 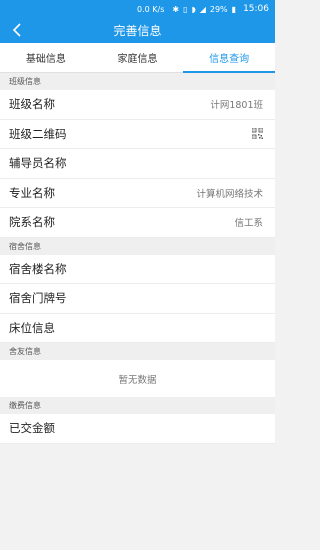 What do you see at coordinates (137, 134) in the screenshot?
I see `row-class-qr: 班级二维码` at bounding box center [137, 134].